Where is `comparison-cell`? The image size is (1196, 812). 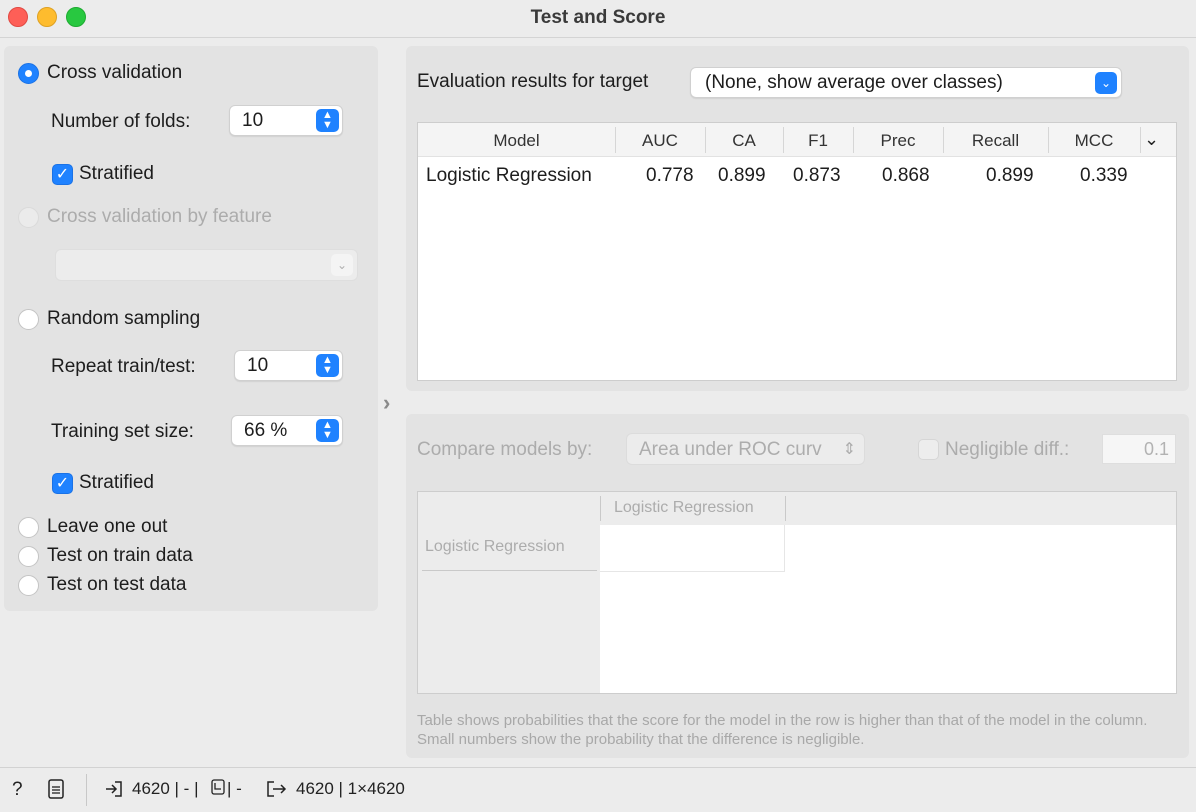 comparison-cell is located at coordinates (692, 548).